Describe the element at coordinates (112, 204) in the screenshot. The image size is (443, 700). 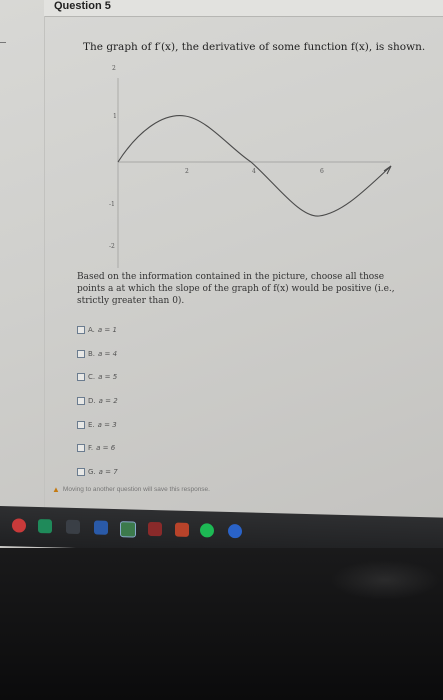
I see `y-tick-neg1: -1` at that location.